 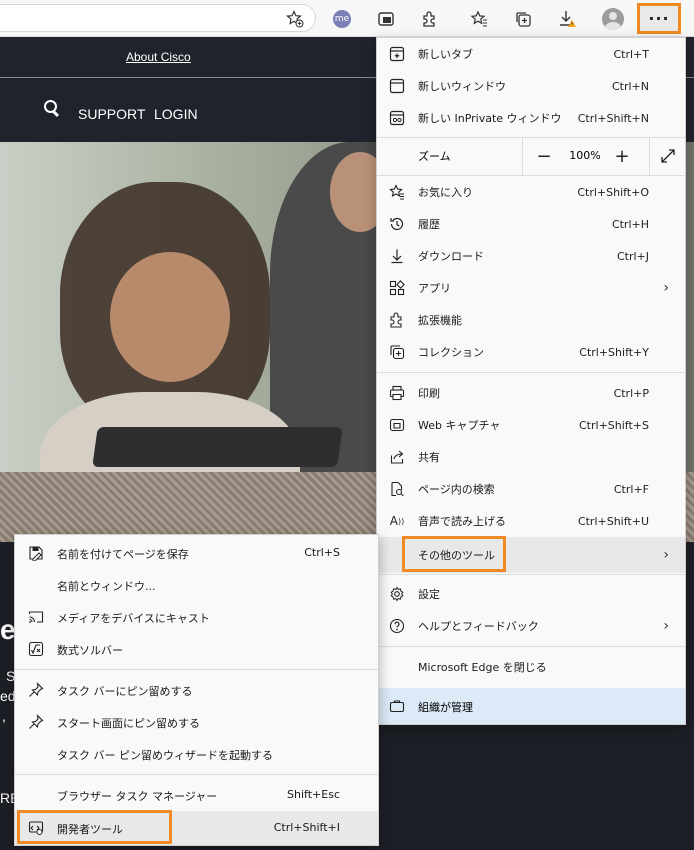 I want to click on downloads-icon, so click(x=568, y=19).